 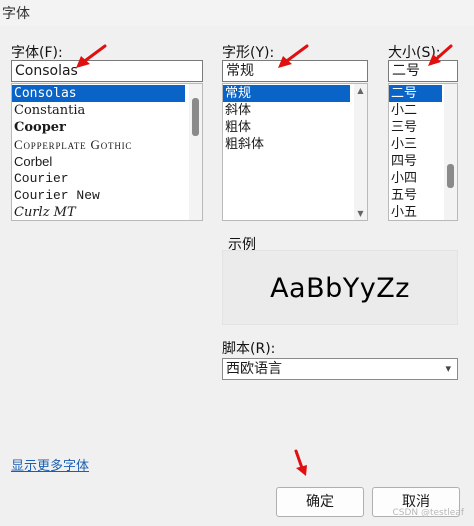 What do you see at coordinates (360, 90) in the screenshot?
I see `scroll-up-icon: ▲` at bounding box center [360, 90].